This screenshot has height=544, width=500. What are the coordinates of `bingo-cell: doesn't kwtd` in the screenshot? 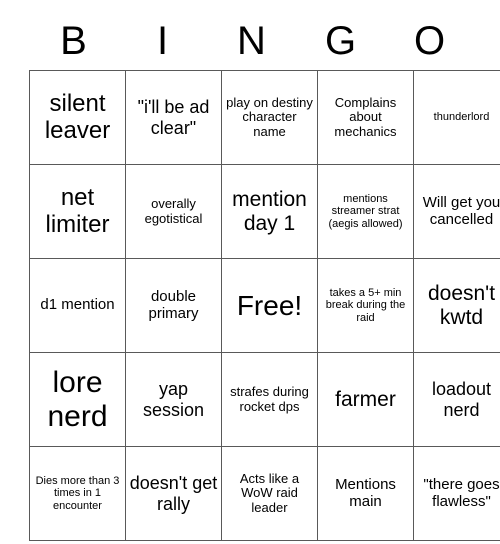 It's located at (456, 305).